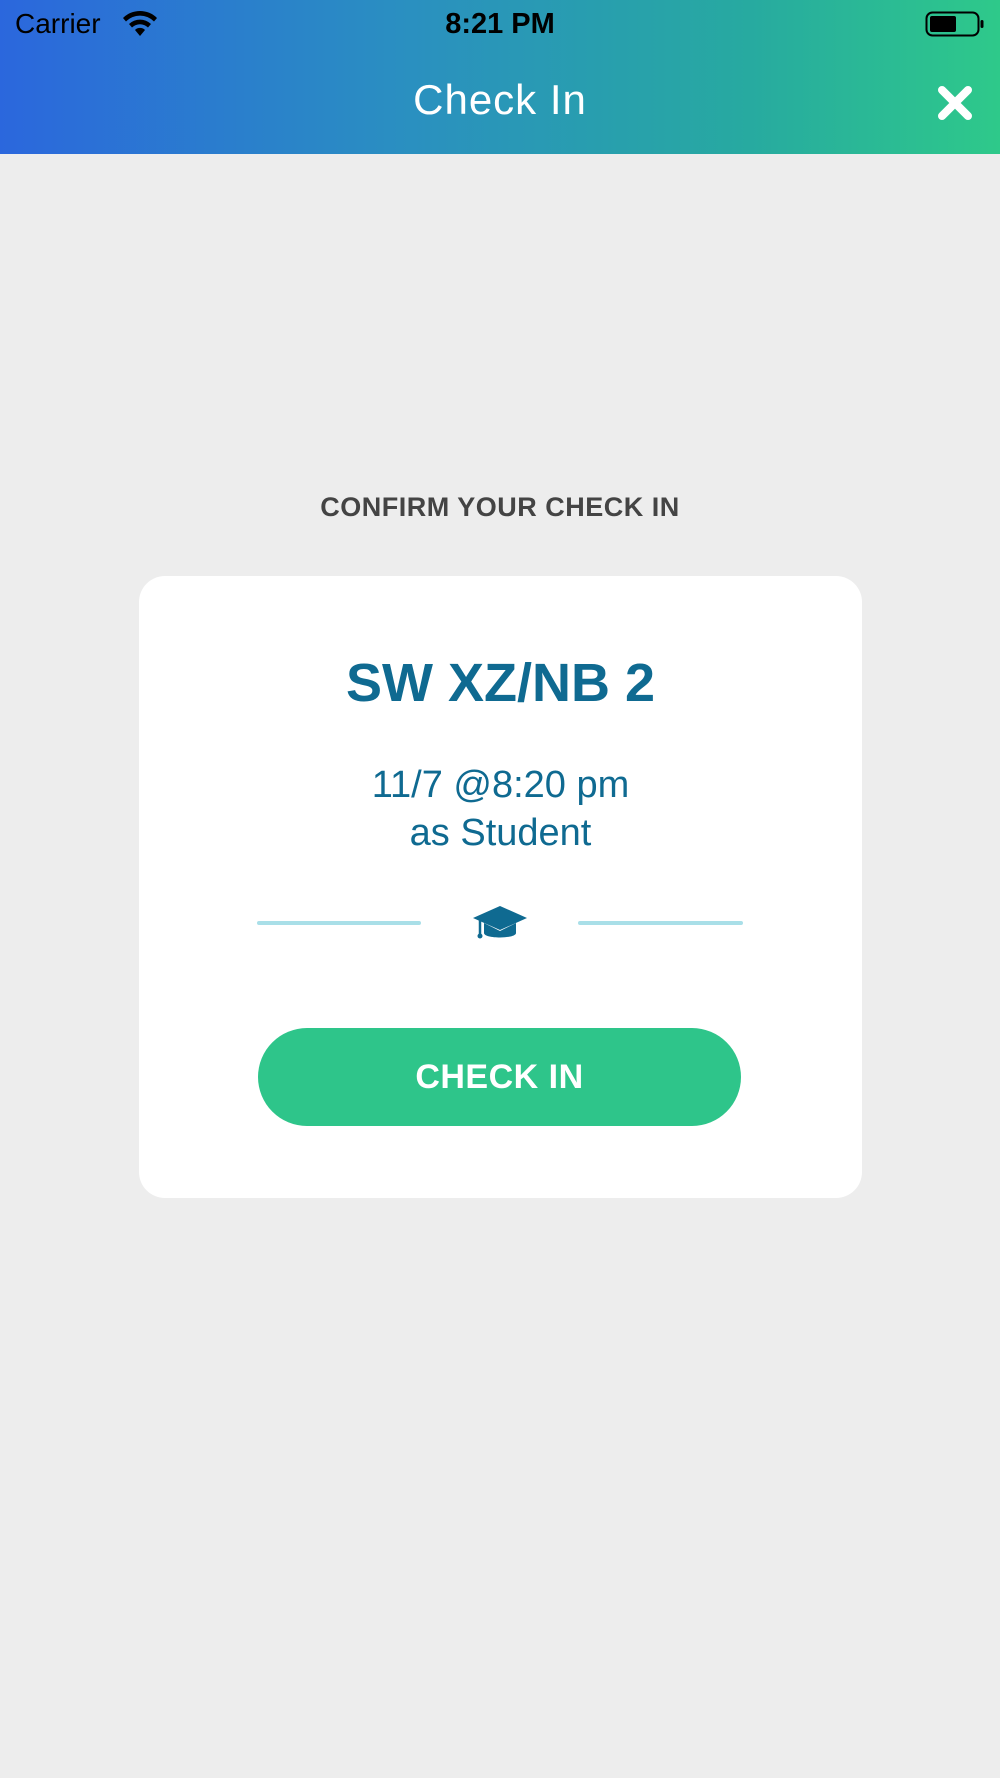  What do you see at coordinates (500, 99) in the screenshot?
I see `page-title: Check In` at bounding box center [500, 99].